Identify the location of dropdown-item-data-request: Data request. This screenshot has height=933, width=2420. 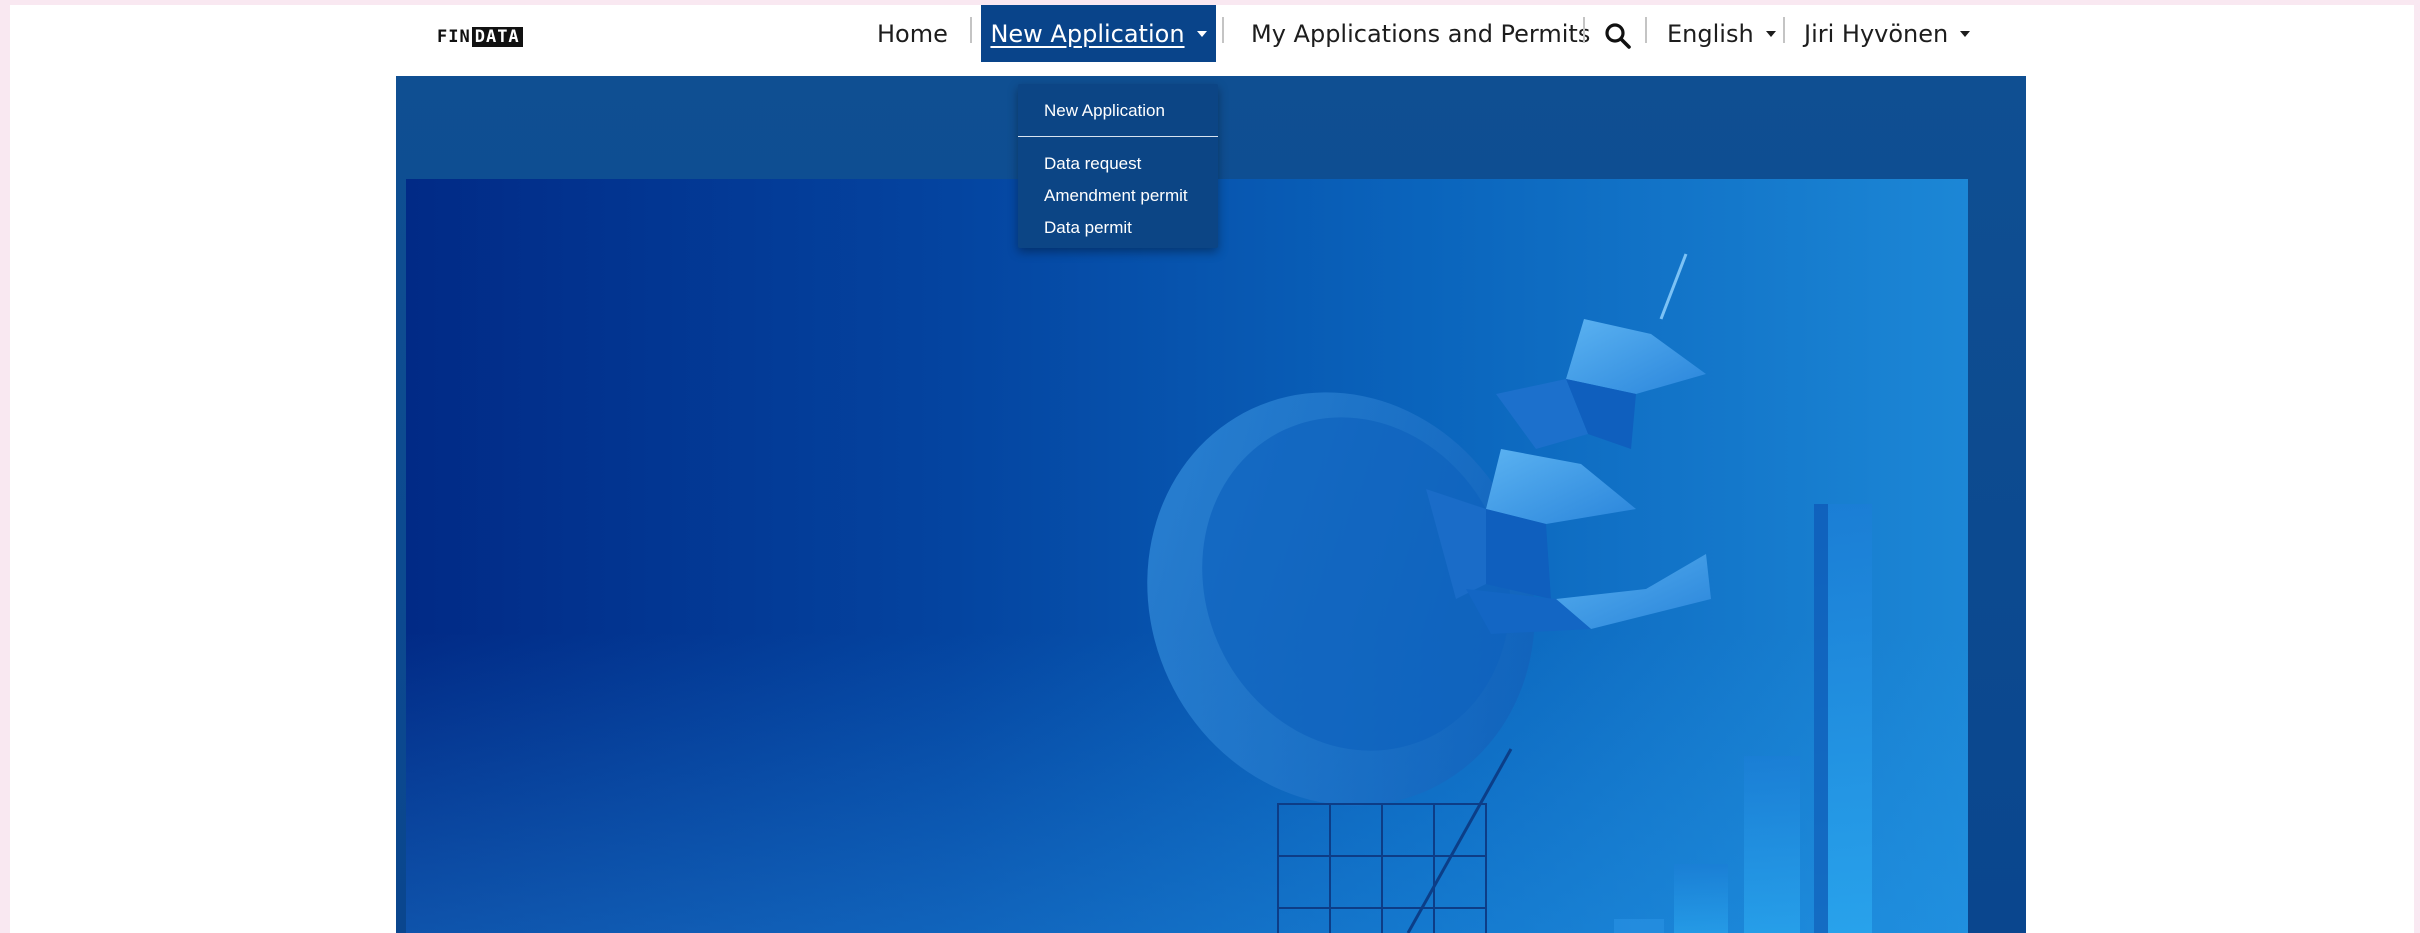
(1092, 164).